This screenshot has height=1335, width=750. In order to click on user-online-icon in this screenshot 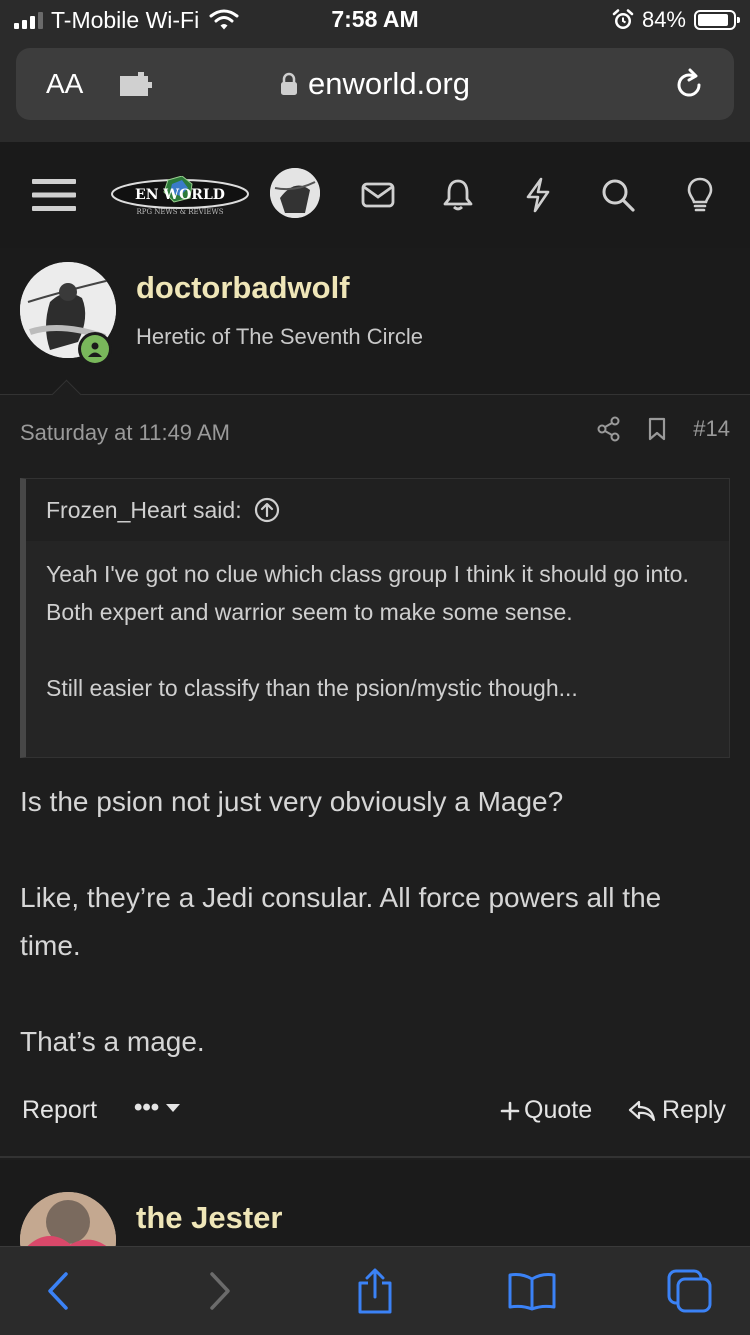, I will do `click(95, 349)`.